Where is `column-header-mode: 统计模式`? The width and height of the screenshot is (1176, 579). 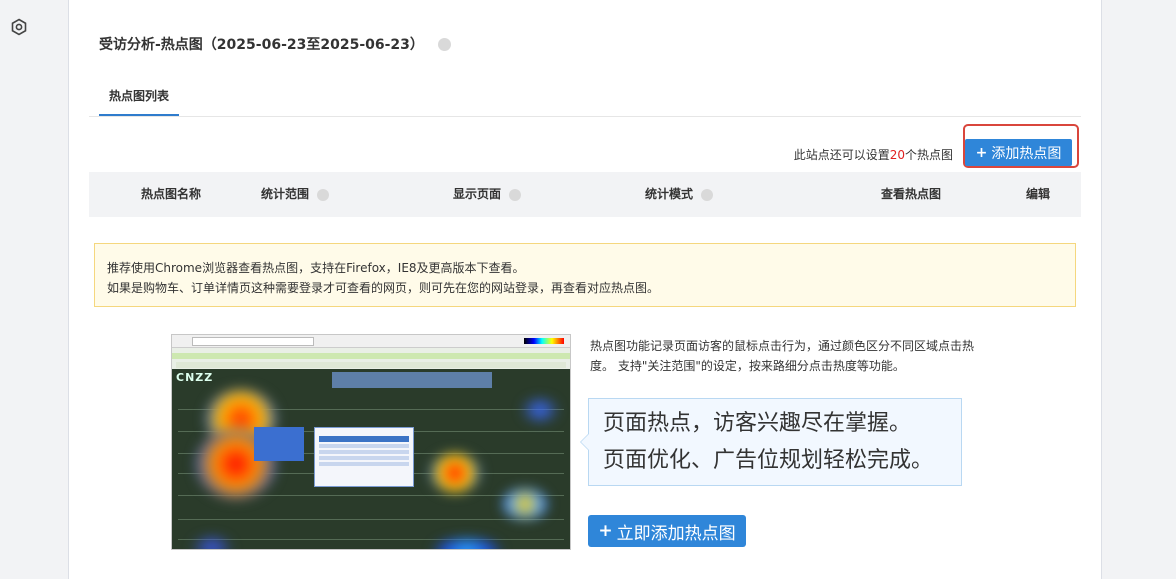
column-header-mode: 统计模式 is located at coordinates (679, 194).